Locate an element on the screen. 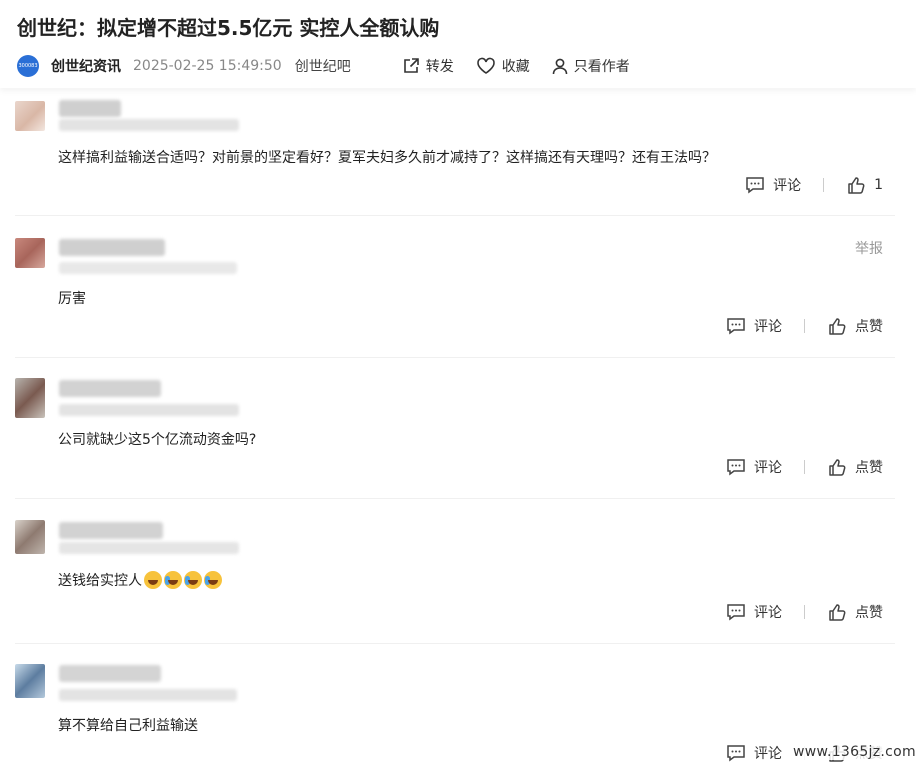  report-button: 举报 is located at coordinates (869, 248).